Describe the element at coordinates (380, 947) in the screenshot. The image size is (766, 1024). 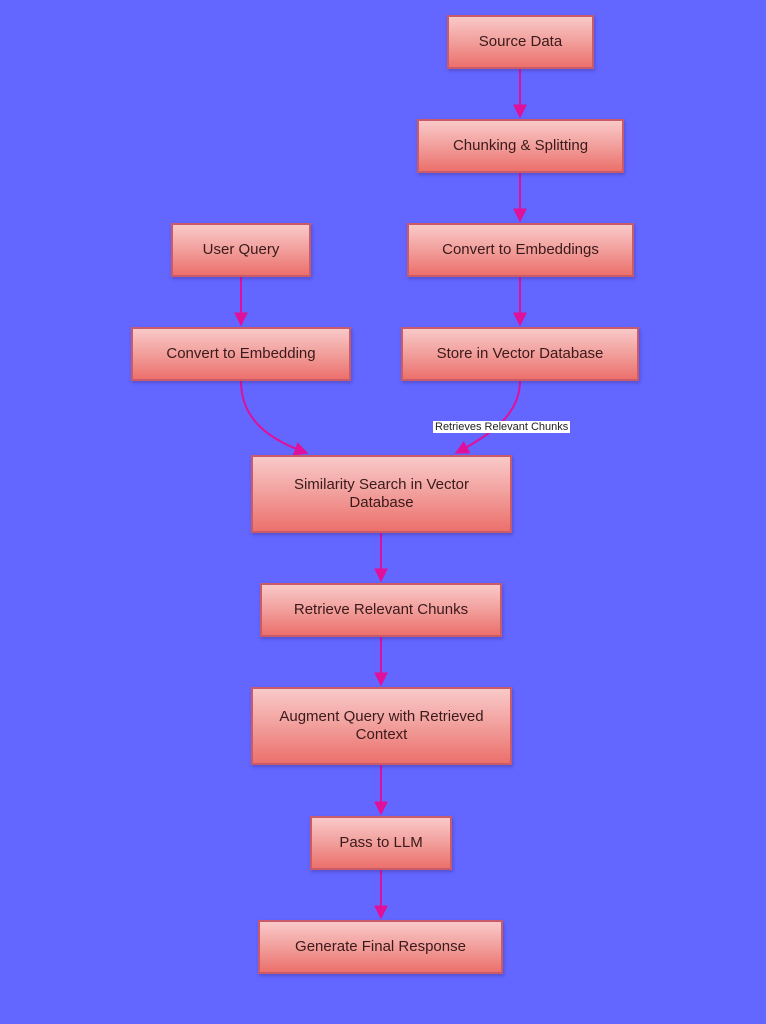
I see `node-generate-response: Generate Final Response` at that location.